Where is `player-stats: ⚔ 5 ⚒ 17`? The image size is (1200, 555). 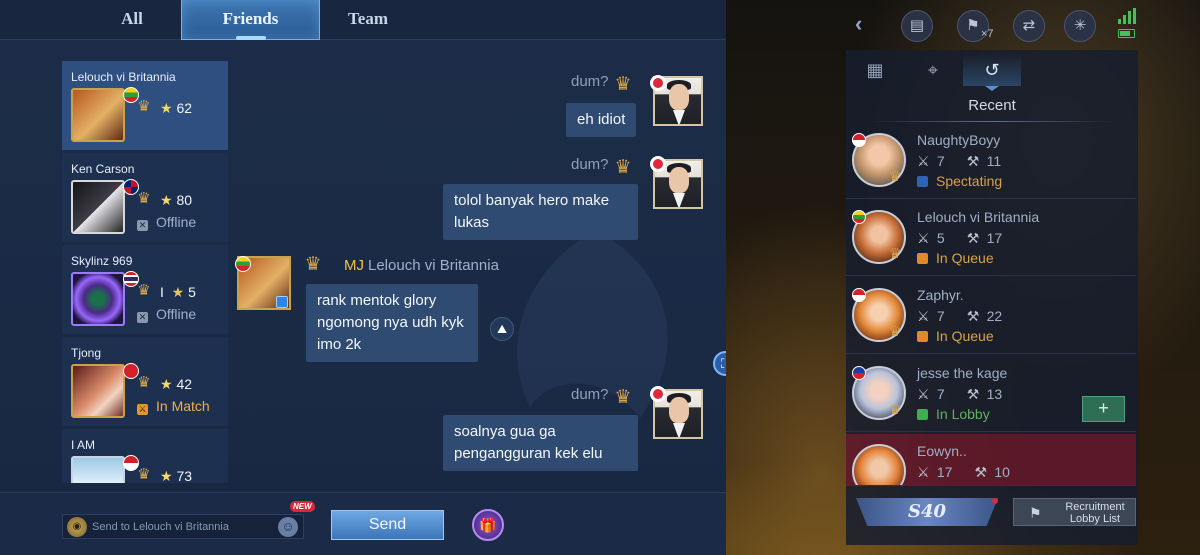
player-stats: ⚔ 5 ⚒ 17 is located at coordinates (959, 238).